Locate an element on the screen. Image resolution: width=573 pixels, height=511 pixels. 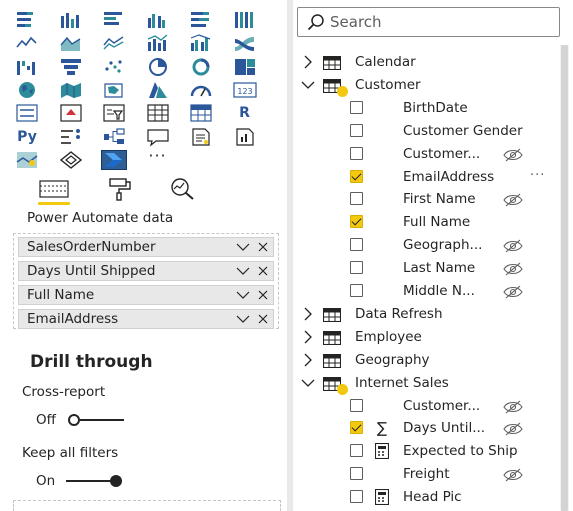
kpi-icon is located at coordinates (71, 113).